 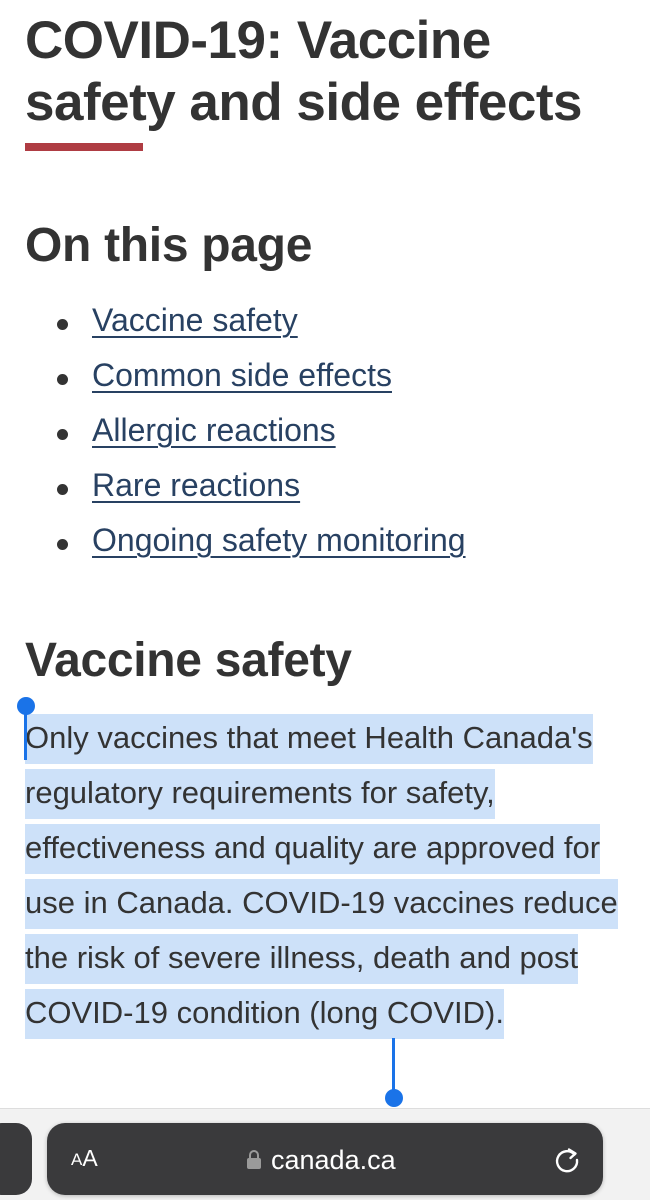 What do you see at coordinates (279, 540) in the screenshot?
I see `toc-link-ongoing-safety-monitoring: Ongoing safety monitoring` at bounding box center [279, 540].